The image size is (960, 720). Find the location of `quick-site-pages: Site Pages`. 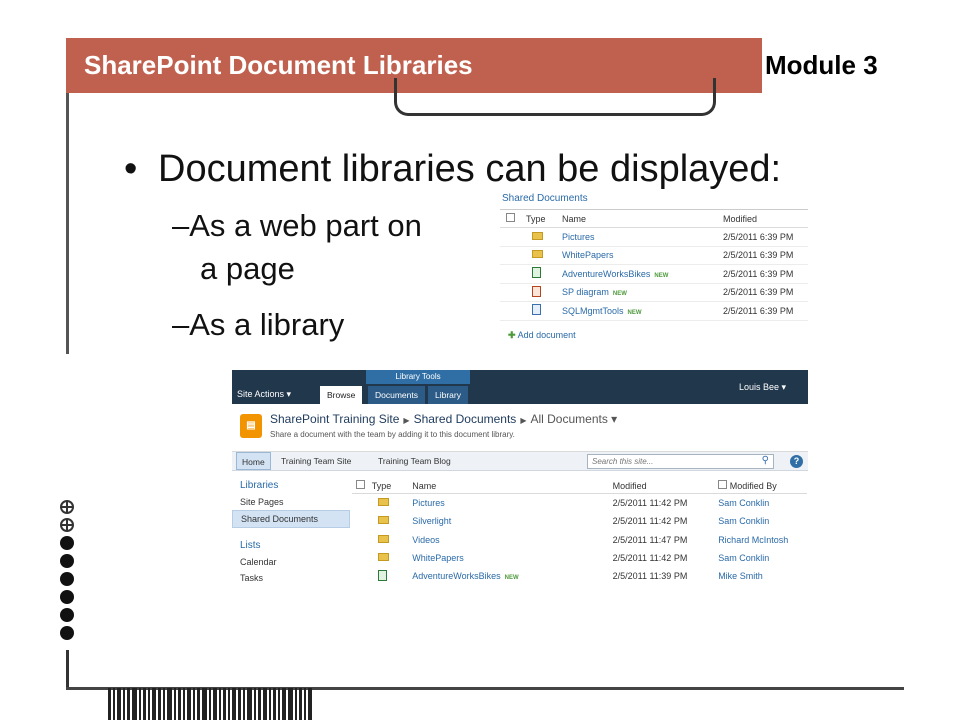

quick-site-pages: Site Pages is located at coordinates (291, 502).